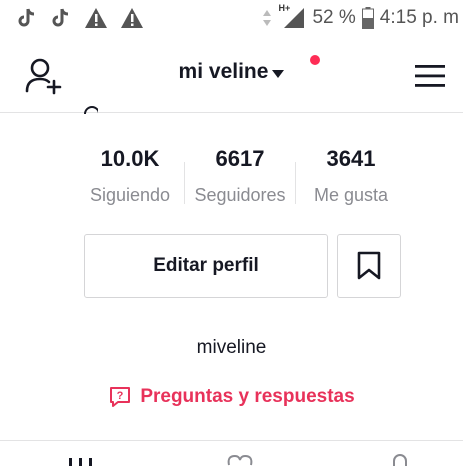 The image size is (463, 466). Describe the element at coordinates (223, 71) in the screenshot. I see `page-title: mi veline` at that location.